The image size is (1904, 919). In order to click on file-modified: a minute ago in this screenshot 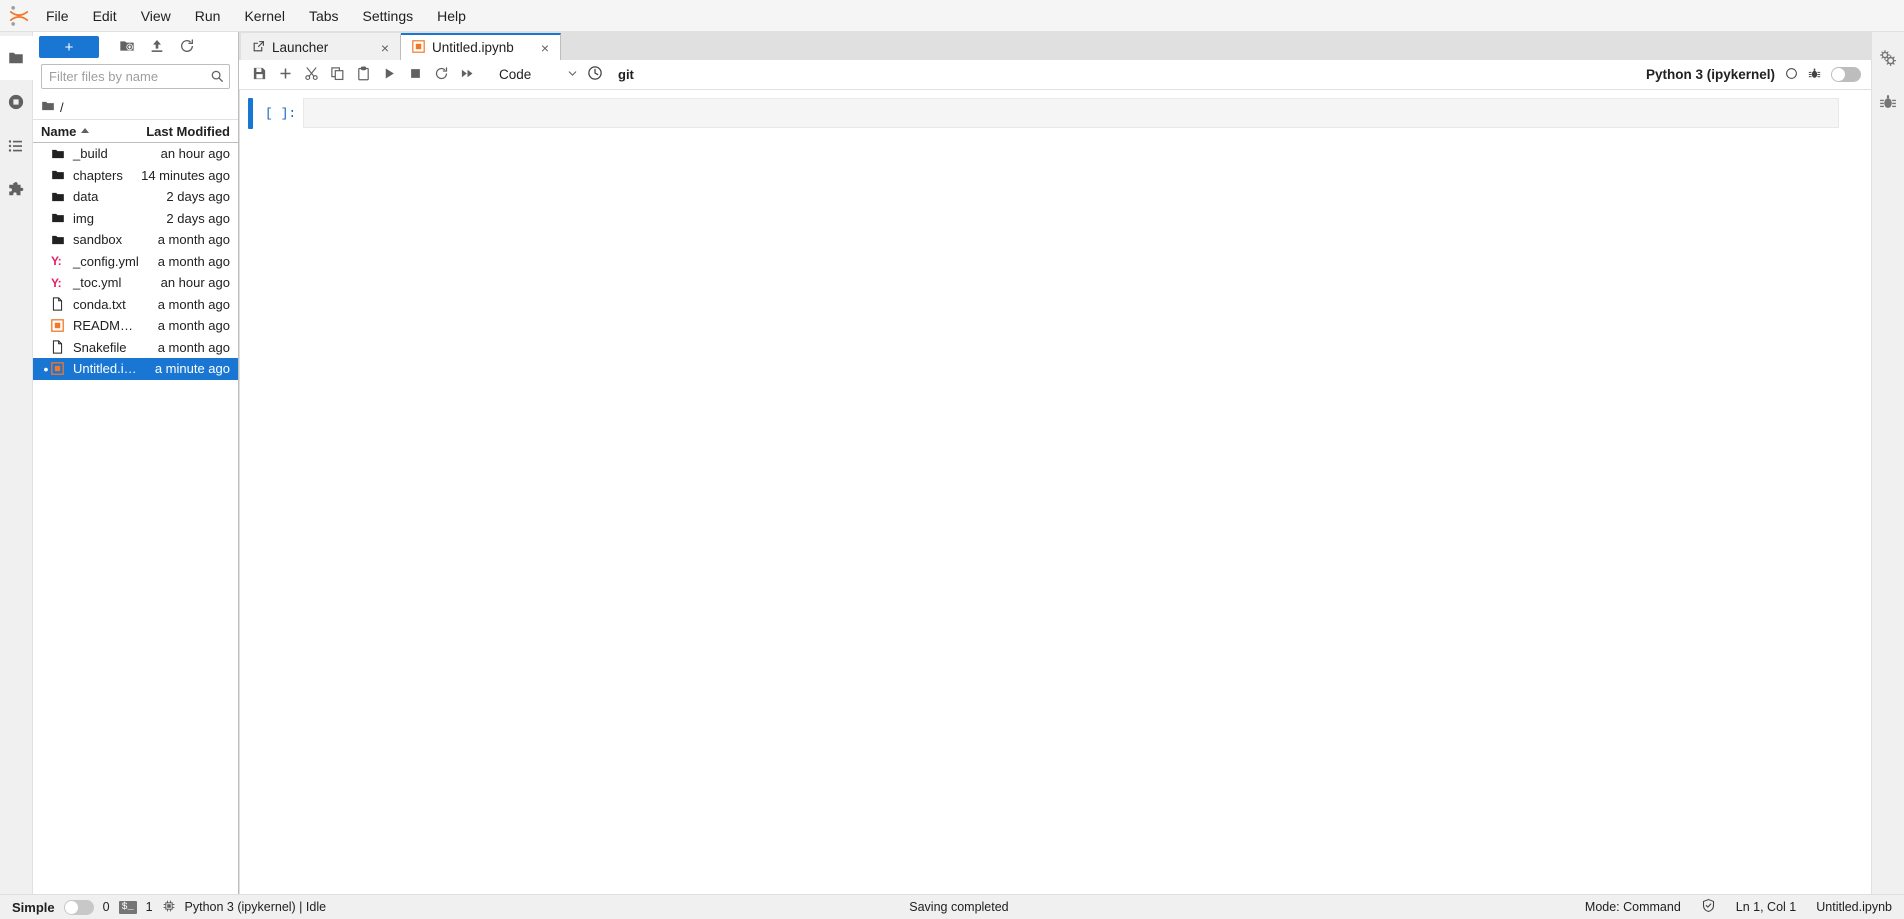, I will do `click(192, 369)`.